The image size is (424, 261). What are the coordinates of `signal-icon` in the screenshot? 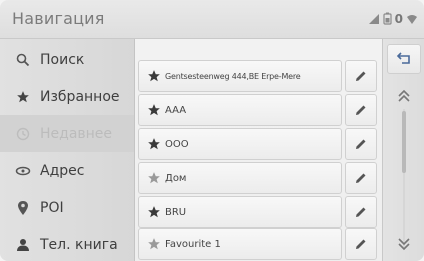 It's located at (374, 19).